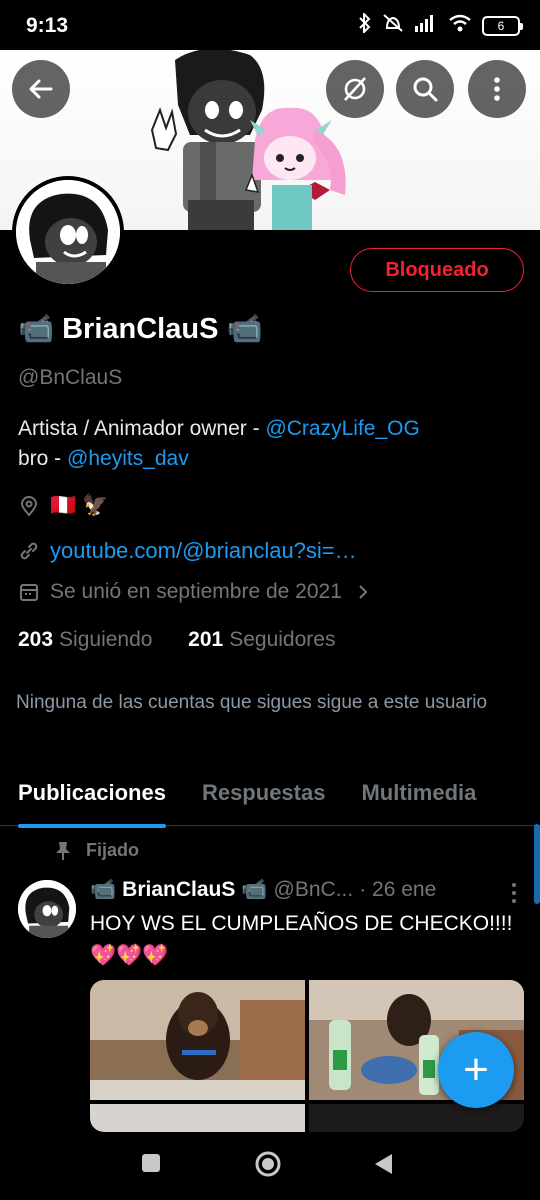 This screenshot has width=540, height=1200. I want to click on following-link: 203 Siguiendo, so click(85, 639).